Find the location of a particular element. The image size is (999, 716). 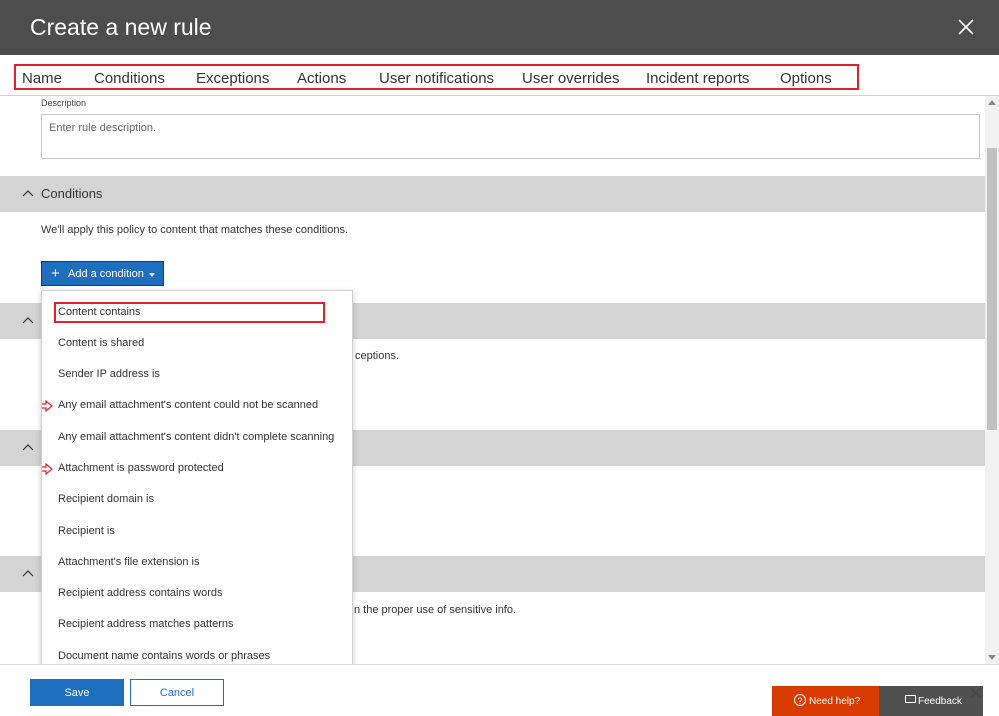

vertical-scrollbar is located at coordinates (992, 380).